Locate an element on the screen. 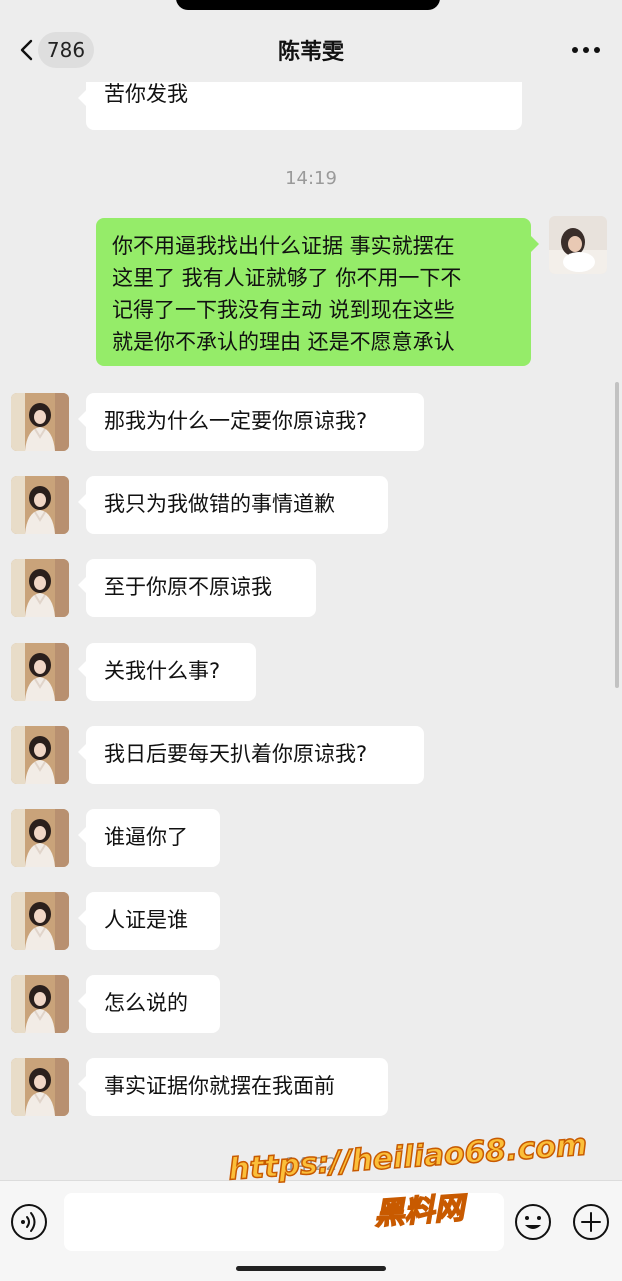 Image resolution: width=622 pixels, height=1281 pixels. message-line: 就是你不承认的理由 还是不愿意承认 is located at coordinates (283, 342).